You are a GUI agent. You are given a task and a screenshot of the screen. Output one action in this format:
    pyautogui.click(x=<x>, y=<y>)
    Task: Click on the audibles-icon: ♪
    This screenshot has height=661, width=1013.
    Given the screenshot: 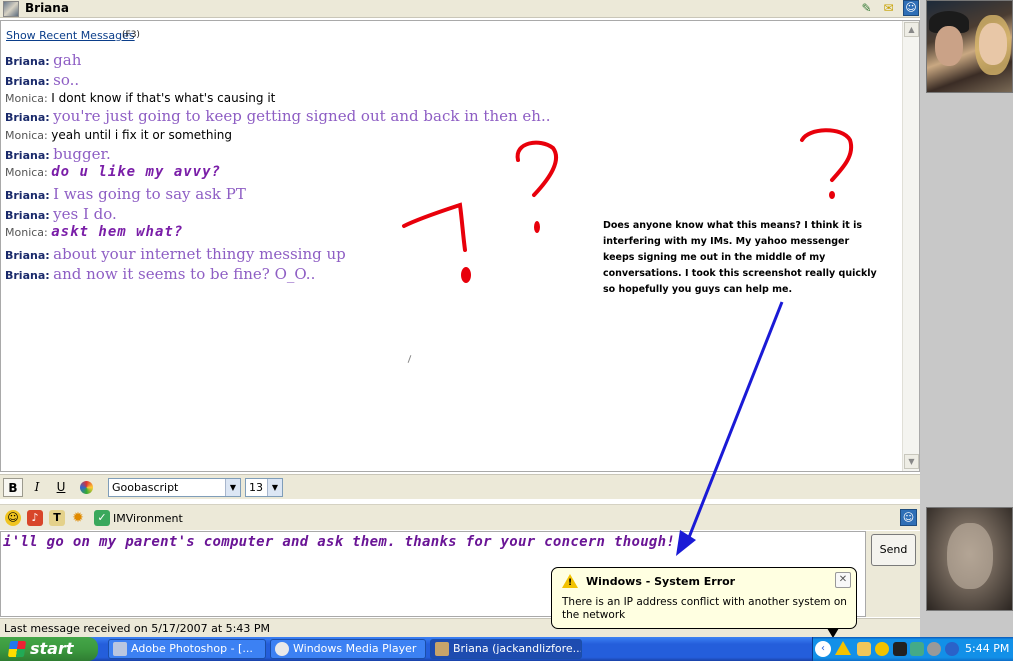 What is the action you would take?
    pyautogui.click(x=35, y=518)
    